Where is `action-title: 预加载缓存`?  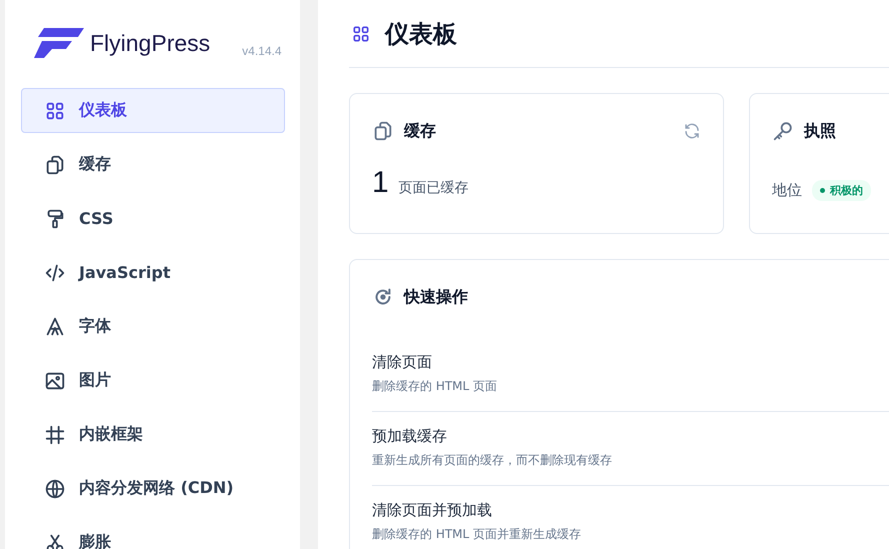
action-title: 预加载缓存 is located at coordinates (630, 436).